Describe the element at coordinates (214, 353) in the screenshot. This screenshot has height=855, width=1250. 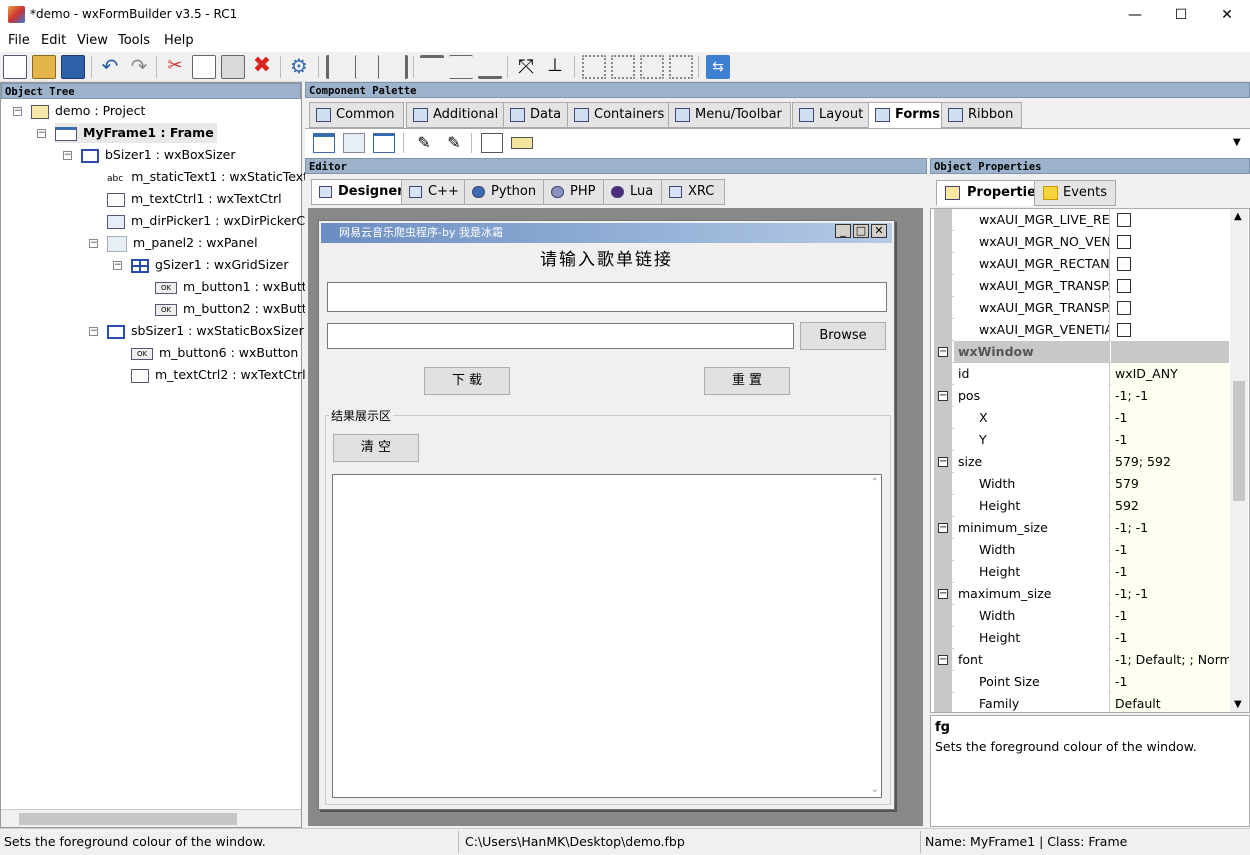
I see `tree-node-button6: OK m_button6 : wxButton` at that location.